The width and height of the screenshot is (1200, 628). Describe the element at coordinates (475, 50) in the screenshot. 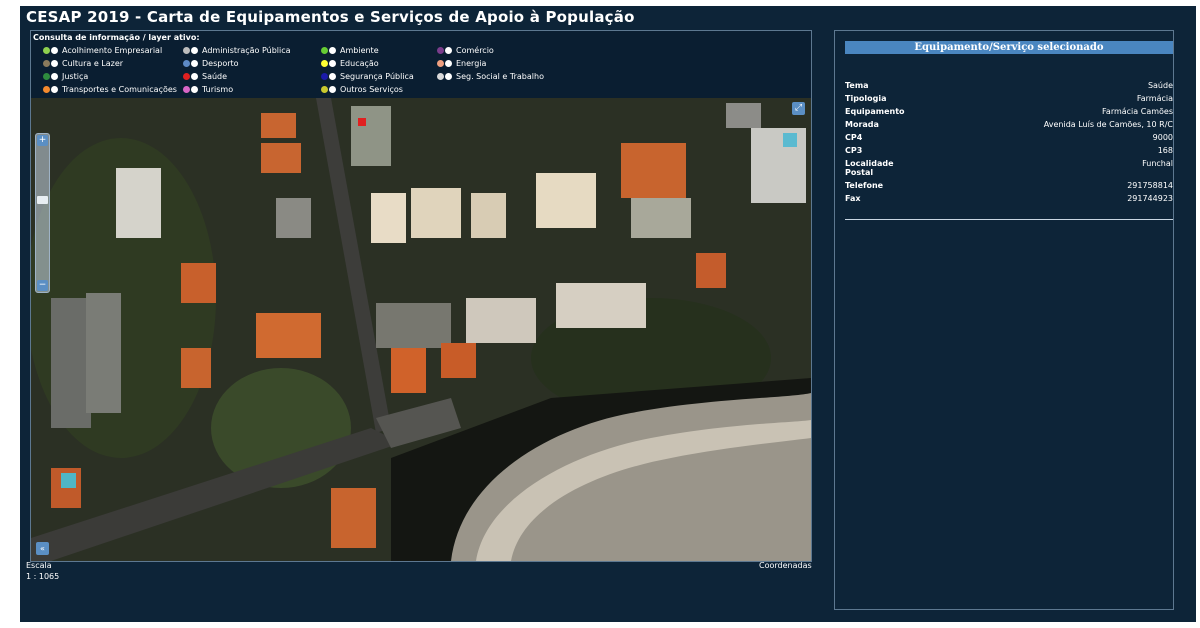

I see `legend-label: Comércio` at that location.